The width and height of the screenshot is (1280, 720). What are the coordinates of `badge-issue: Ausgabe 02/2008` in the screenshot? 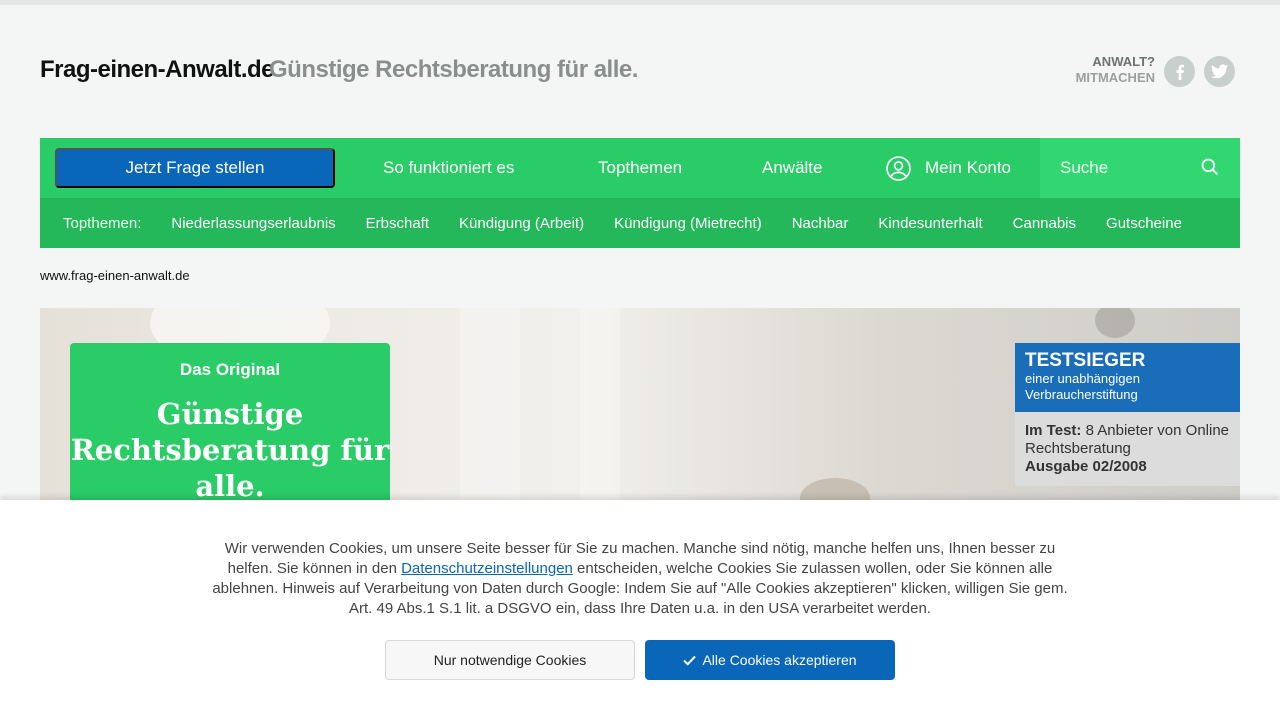 It's located at (1086, 466).